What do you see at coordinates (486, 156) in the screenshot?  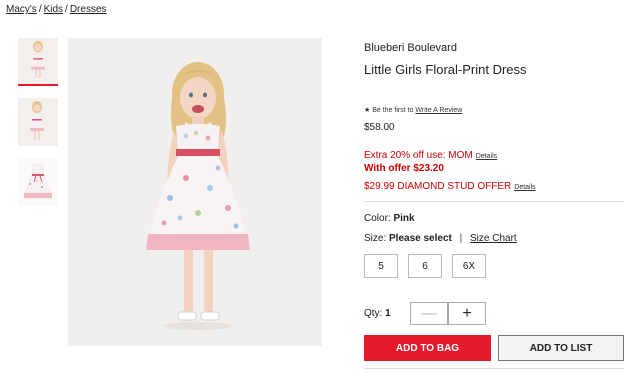 I see `extra-off-details-link: Details` at bounding box center [486, 156].